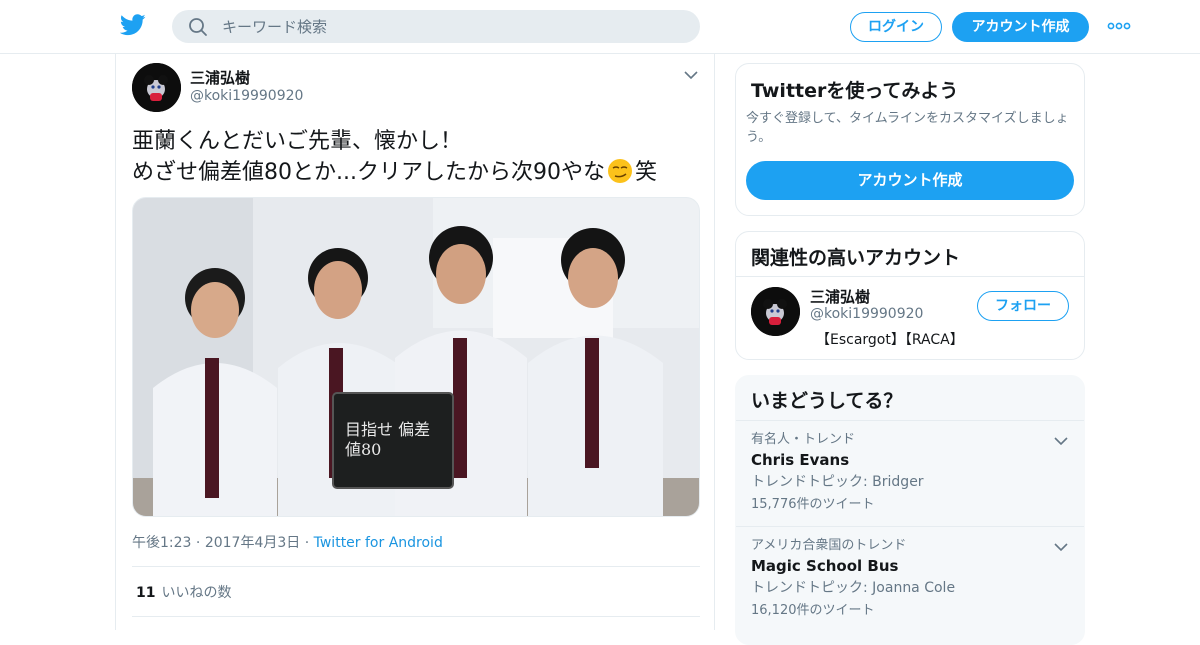  I want to click on trend-context: アメリカ合衆国のトレンド, so click(829, 545).